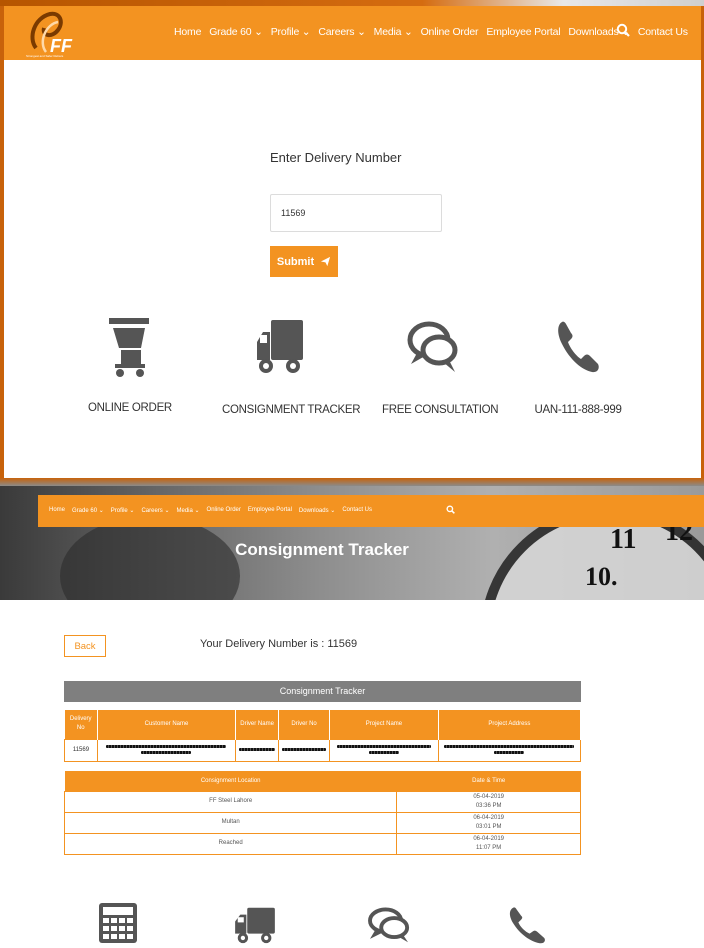 Image resolution: width=704 pixels, height=948 pixels. I want to click on submit-button: Submit, so click(304, 261).